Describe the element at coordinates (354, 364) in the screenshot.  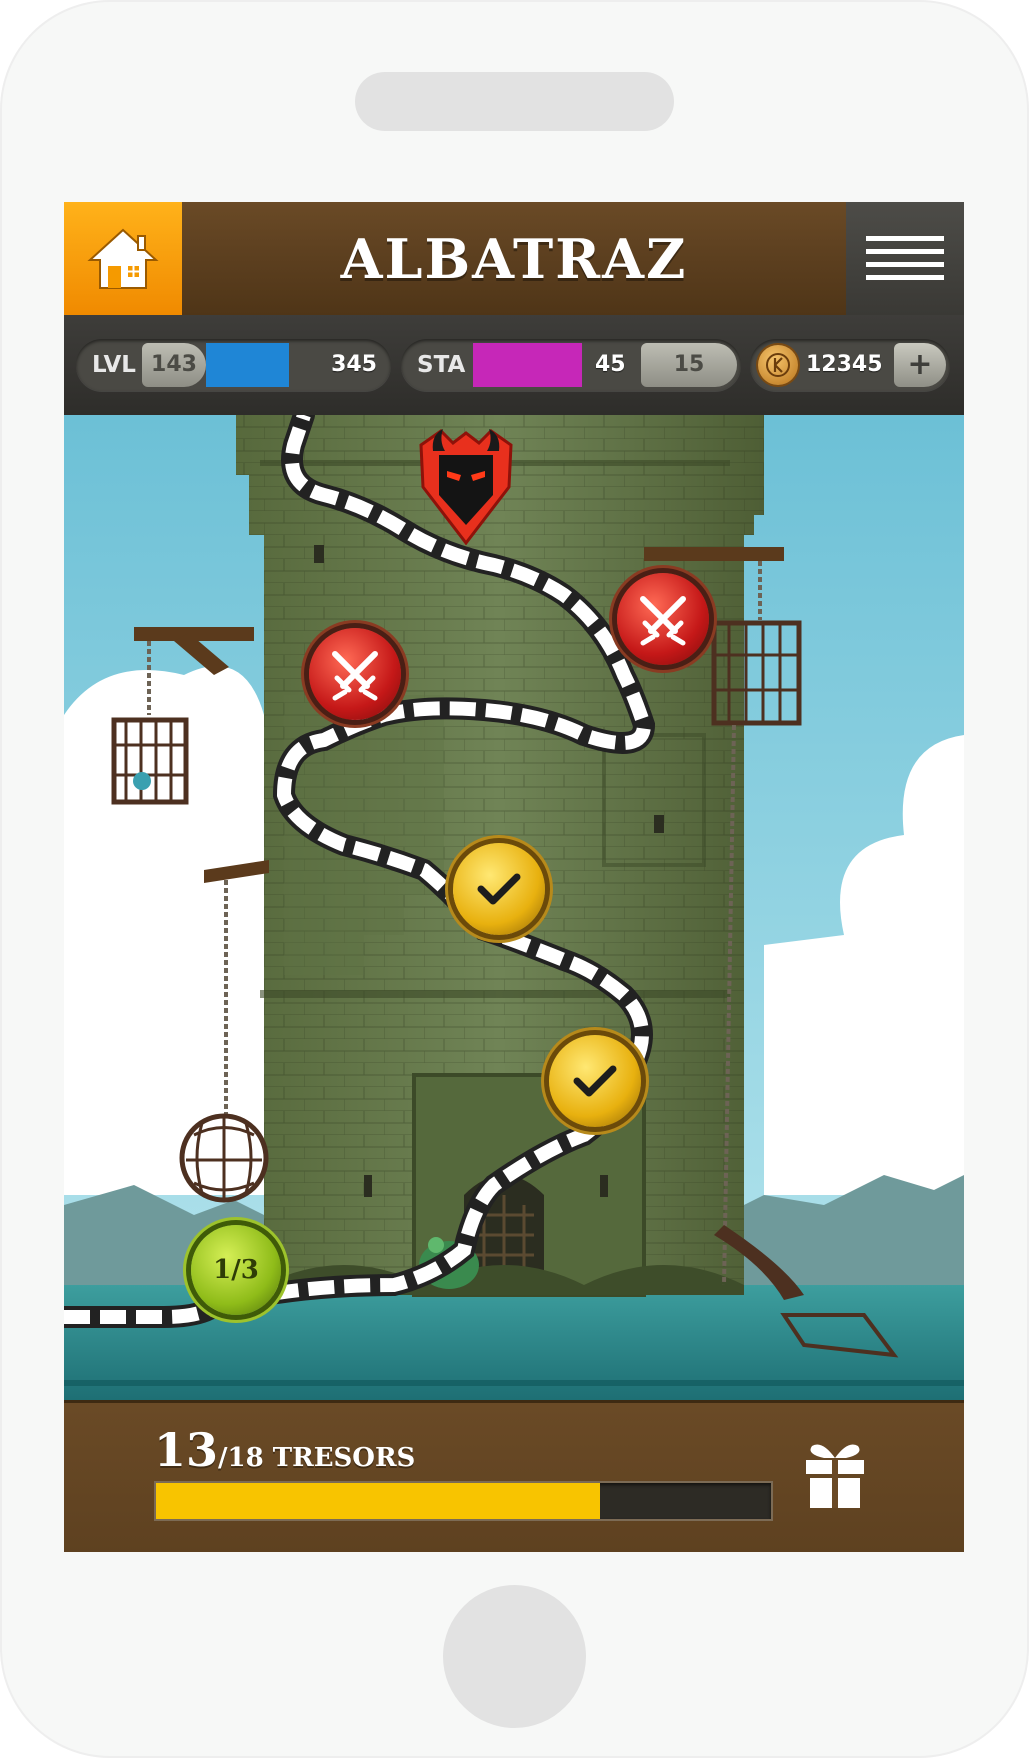
I see `xp-value: 345` at that location.